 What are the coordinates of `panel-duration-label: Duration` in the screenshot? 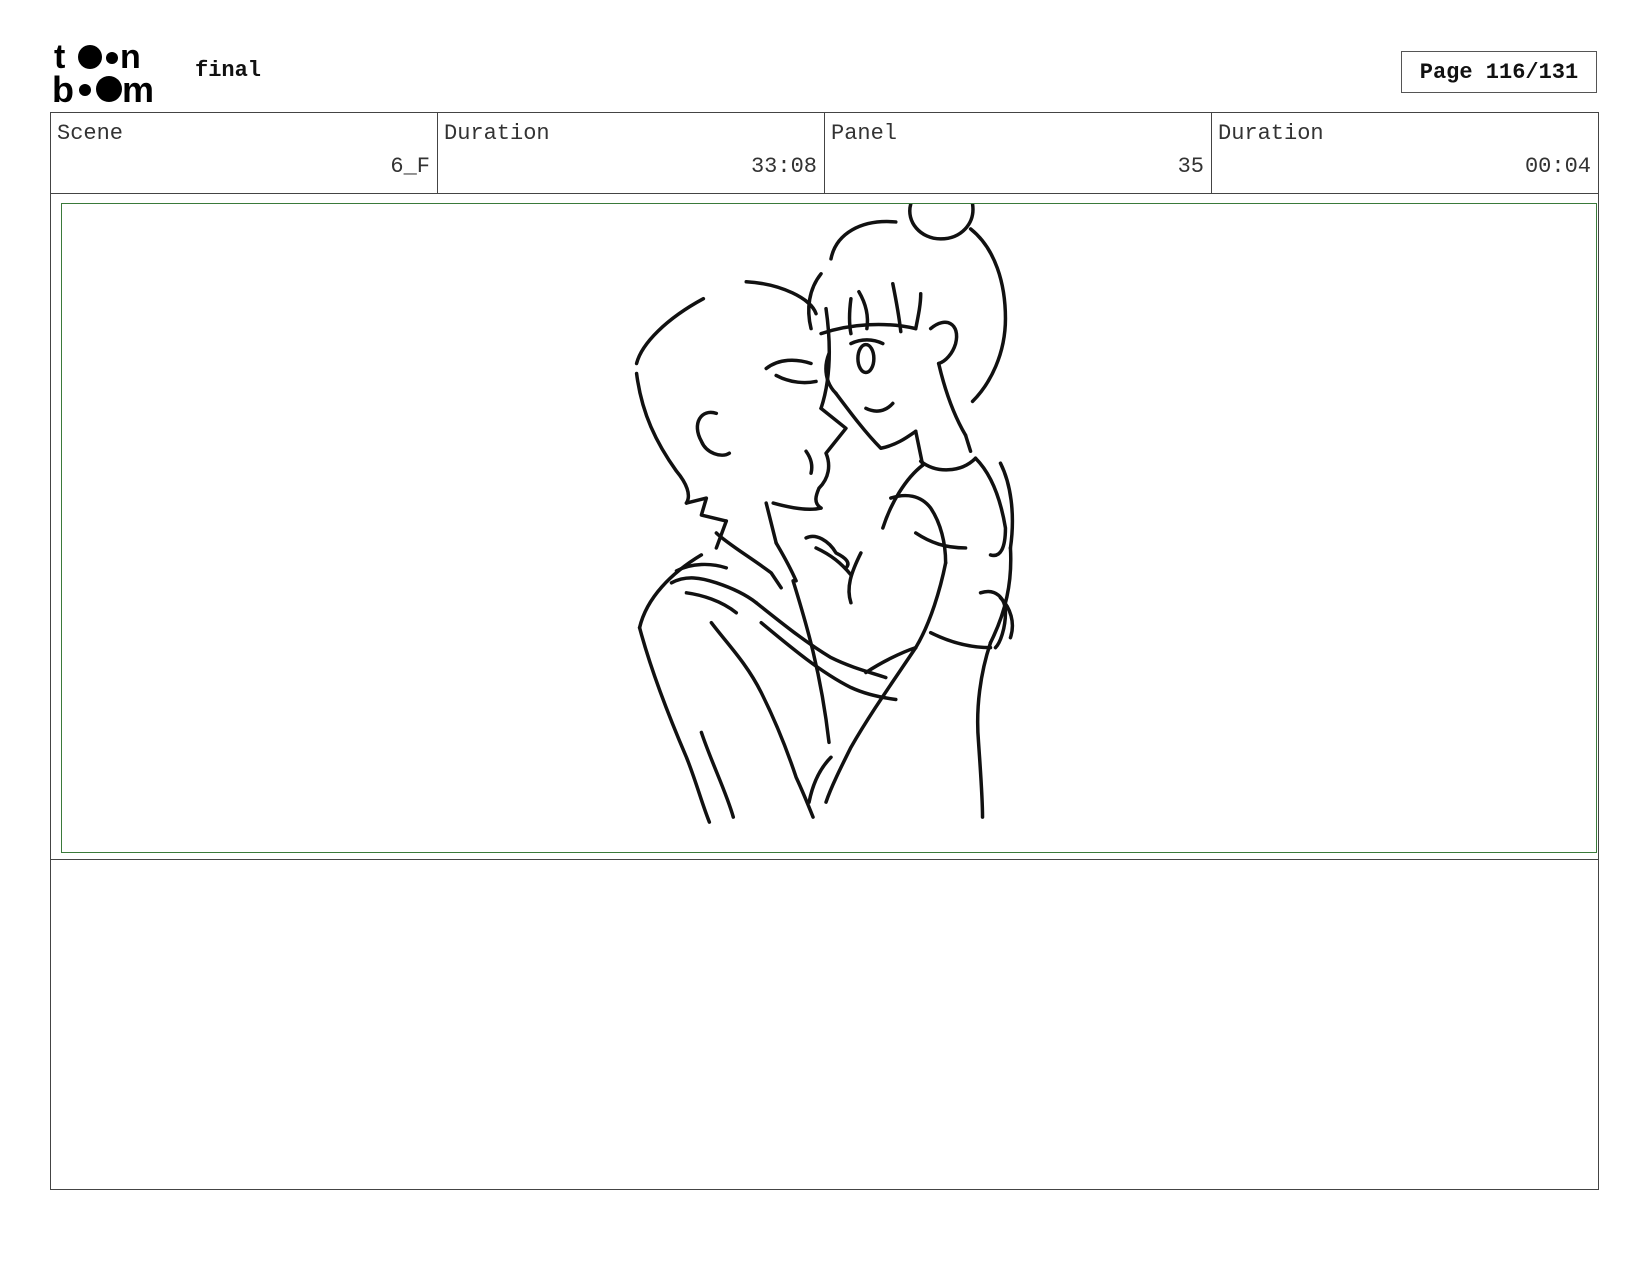 It's located at (1271, 133).